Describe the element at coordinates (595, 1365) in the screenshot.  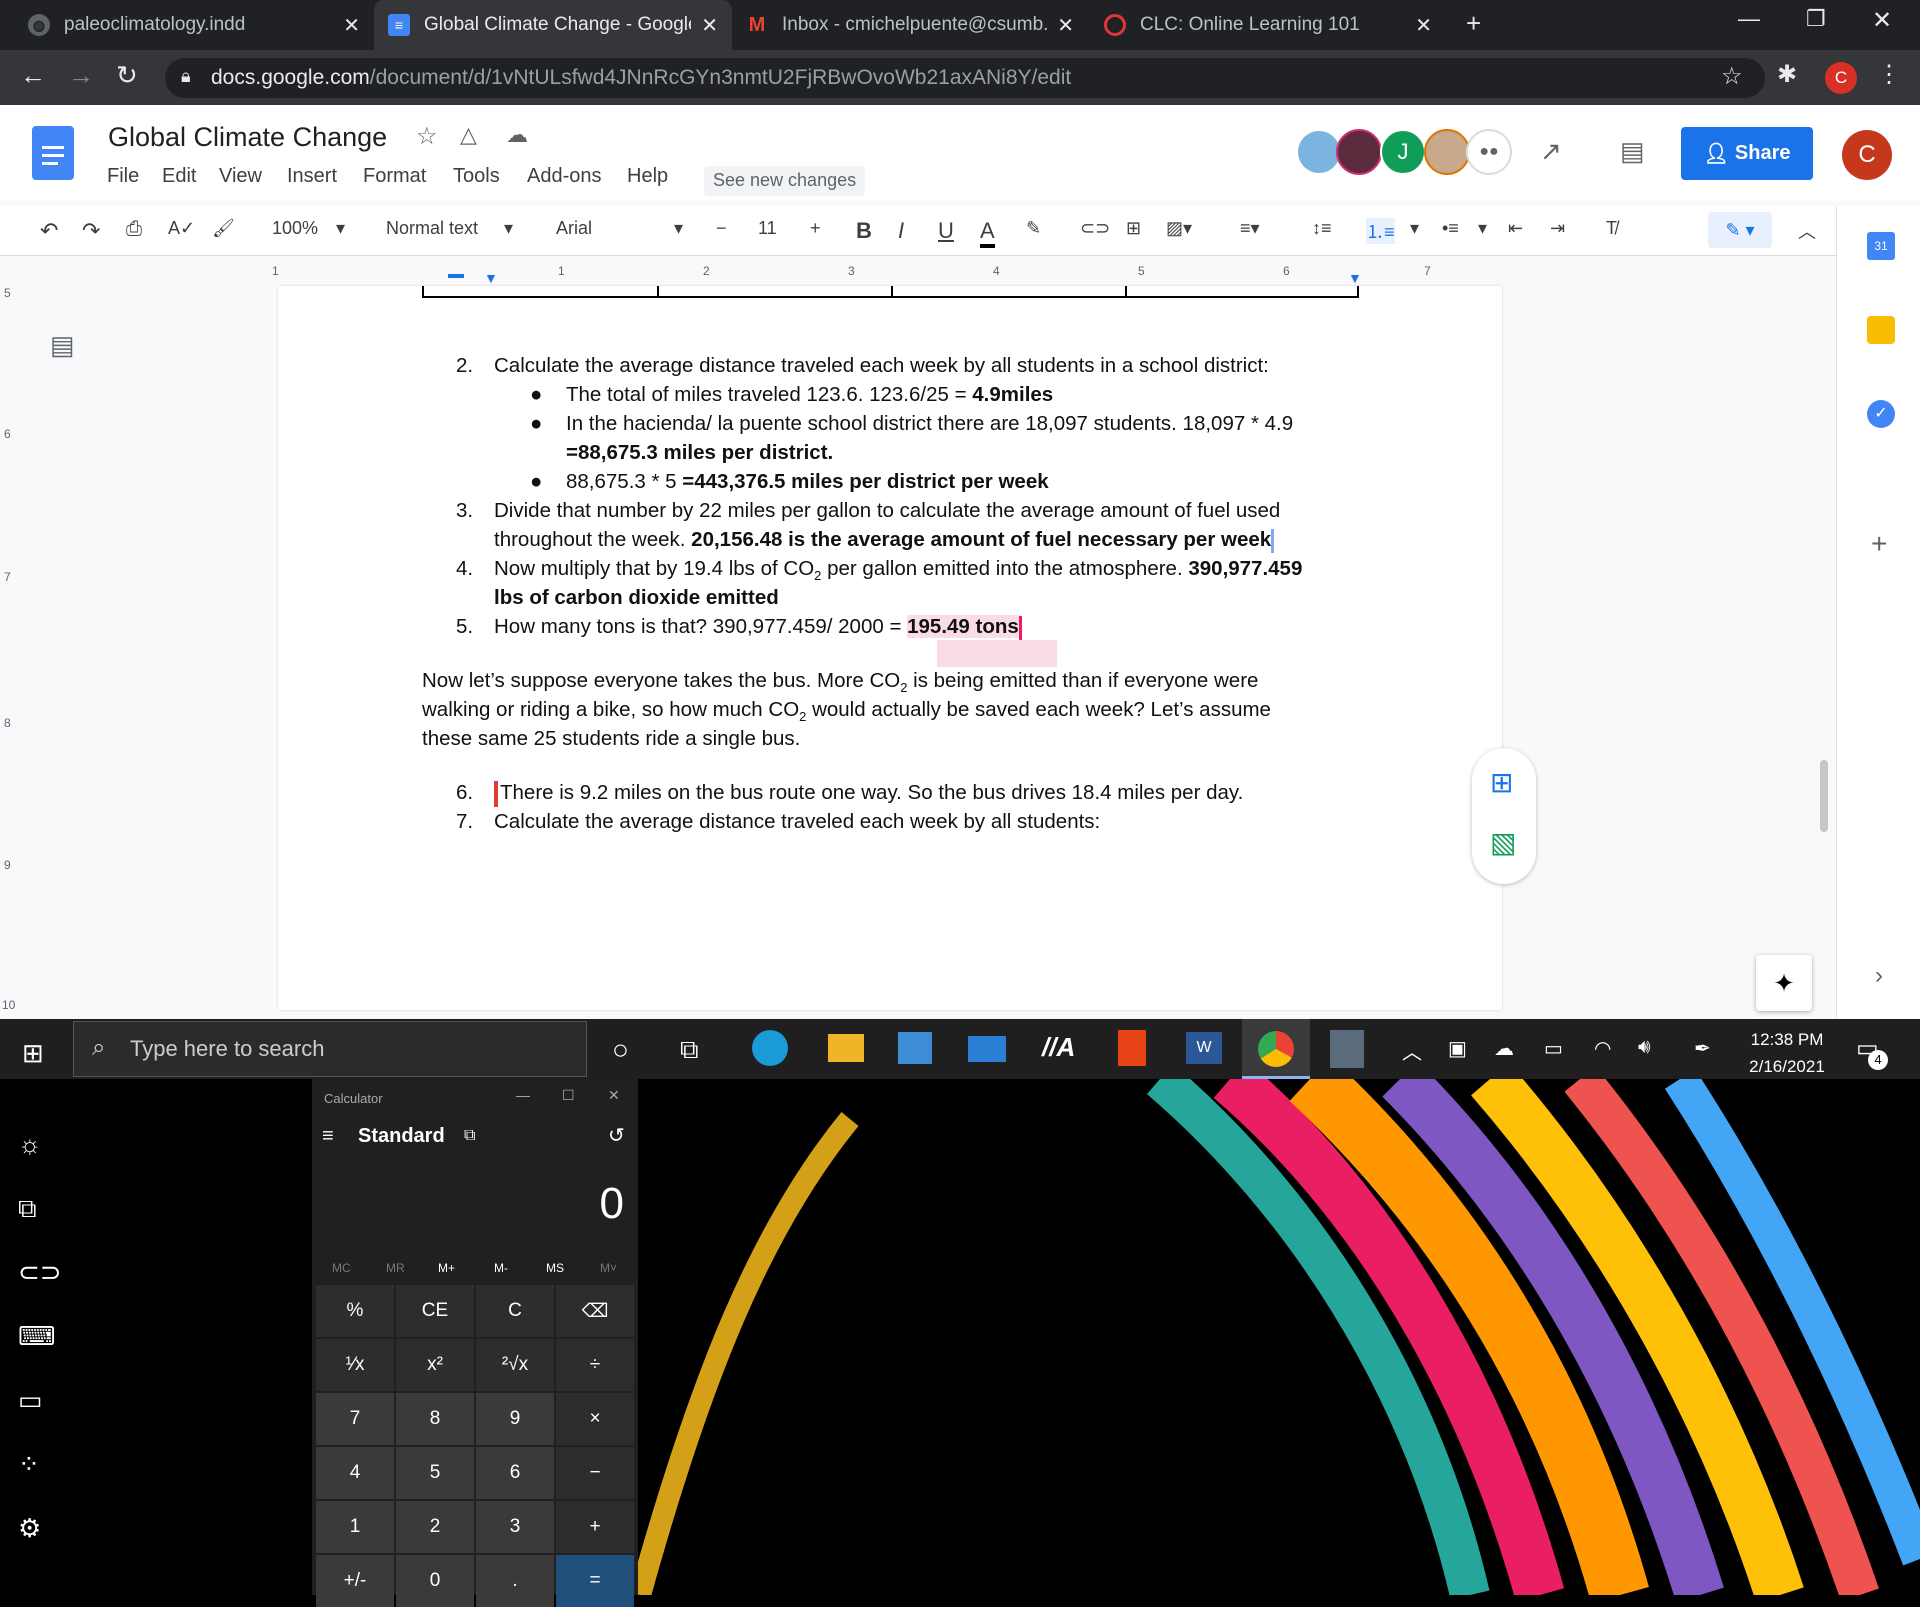
I see `divide-button: ÷` at that location.